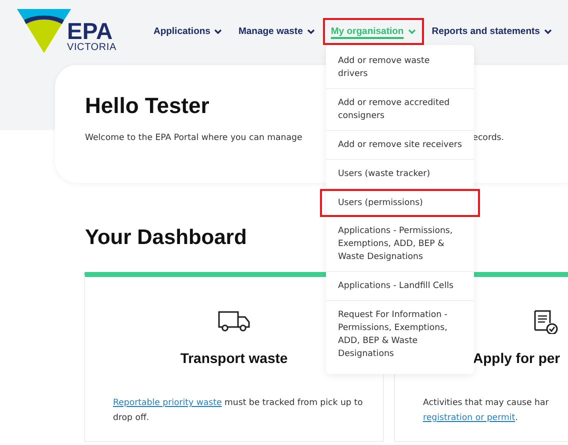 Image resolution: width=568 pixels, height=445 pixels. I want to click on card-description: Activities that may cause har registration or permit., so click(486, 411).